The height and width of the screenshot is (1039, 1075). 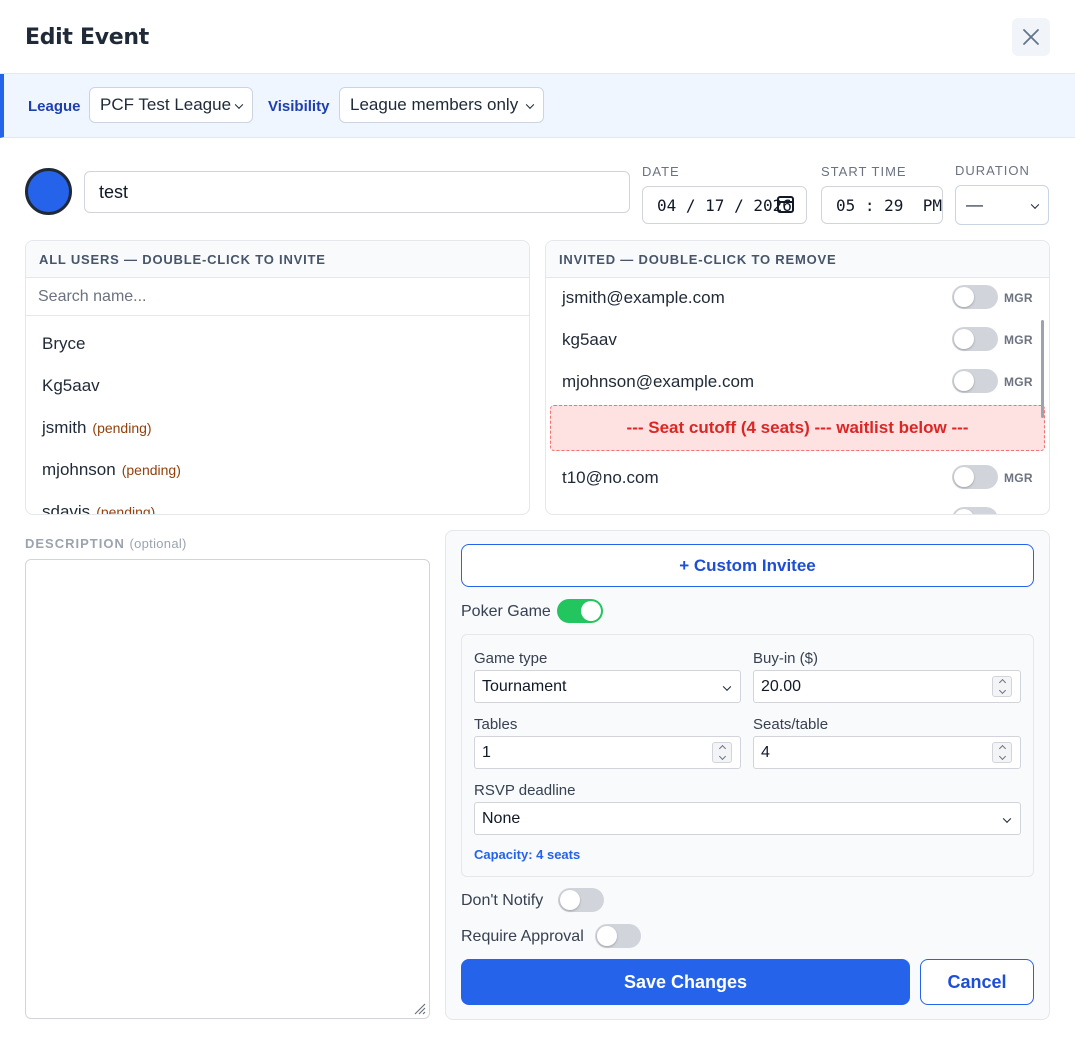 I want to click on user-name: Bryce, so click(x=64, y=343).